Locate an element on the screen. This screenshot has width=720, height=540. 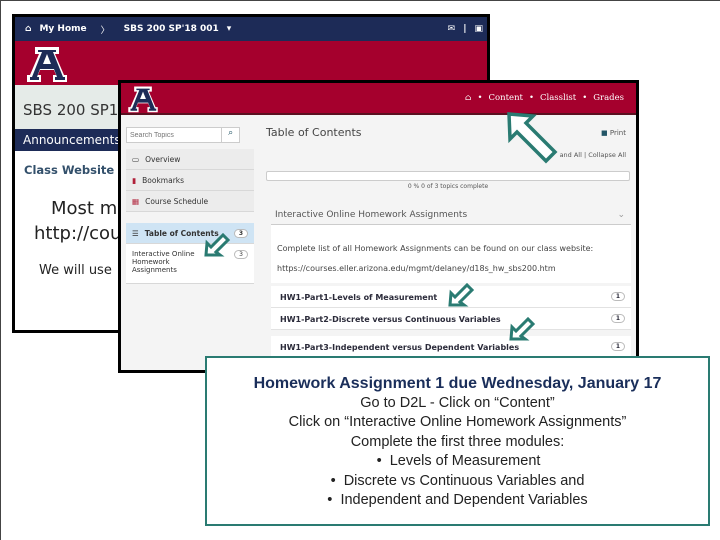
sidebar-item-table-of-contents: ☰ Table of Contents 3 is located at coordinates (190, 233).